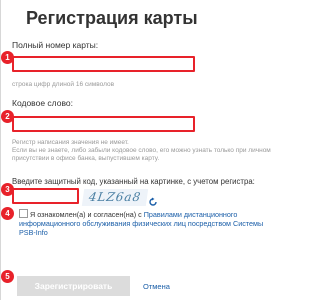 The width and height of the screenshot is (320, 300). Describe the element at coordinates (63, 84) in the screenshot. I see `card-number-hint: строка цифр длиной 16 символов` at that location.